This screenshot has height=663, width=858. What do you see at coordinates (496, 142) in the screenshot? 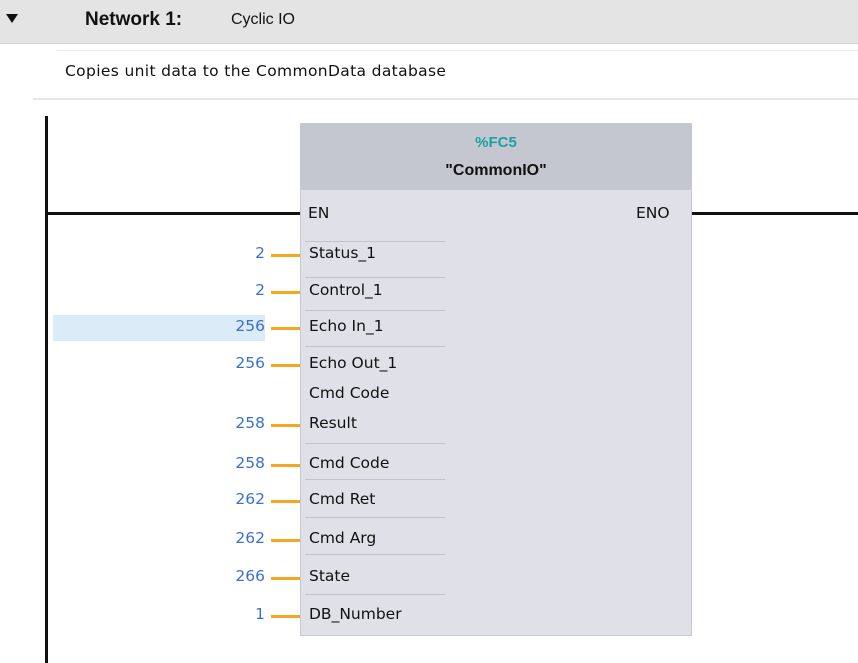
I see `block-address: %FC5` at bounding box center [496, 142].